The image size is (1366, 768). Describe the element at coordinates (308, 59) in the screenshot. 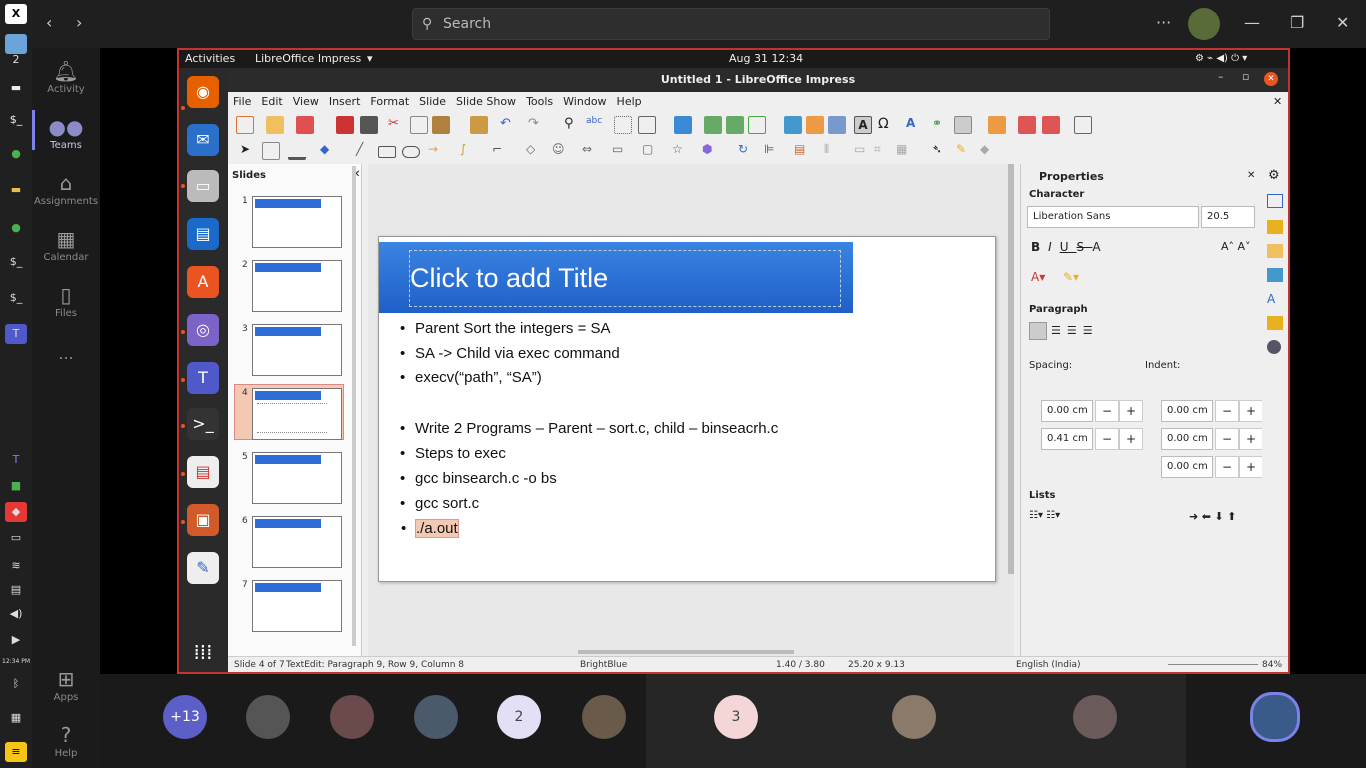

I see `app-menu: LibreOffice Impress` at that location.